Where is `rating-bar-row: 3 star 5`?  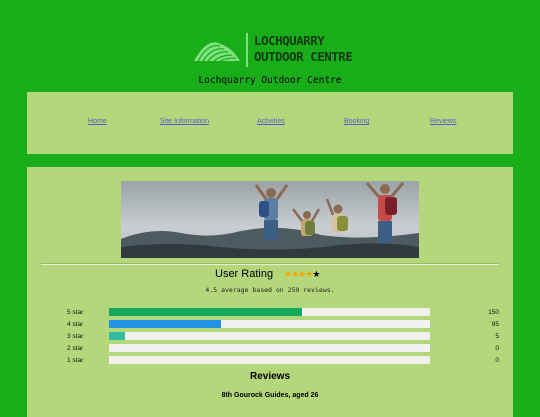
rating-bar-row: 3 star 5 is located at coordinates (270, 337).